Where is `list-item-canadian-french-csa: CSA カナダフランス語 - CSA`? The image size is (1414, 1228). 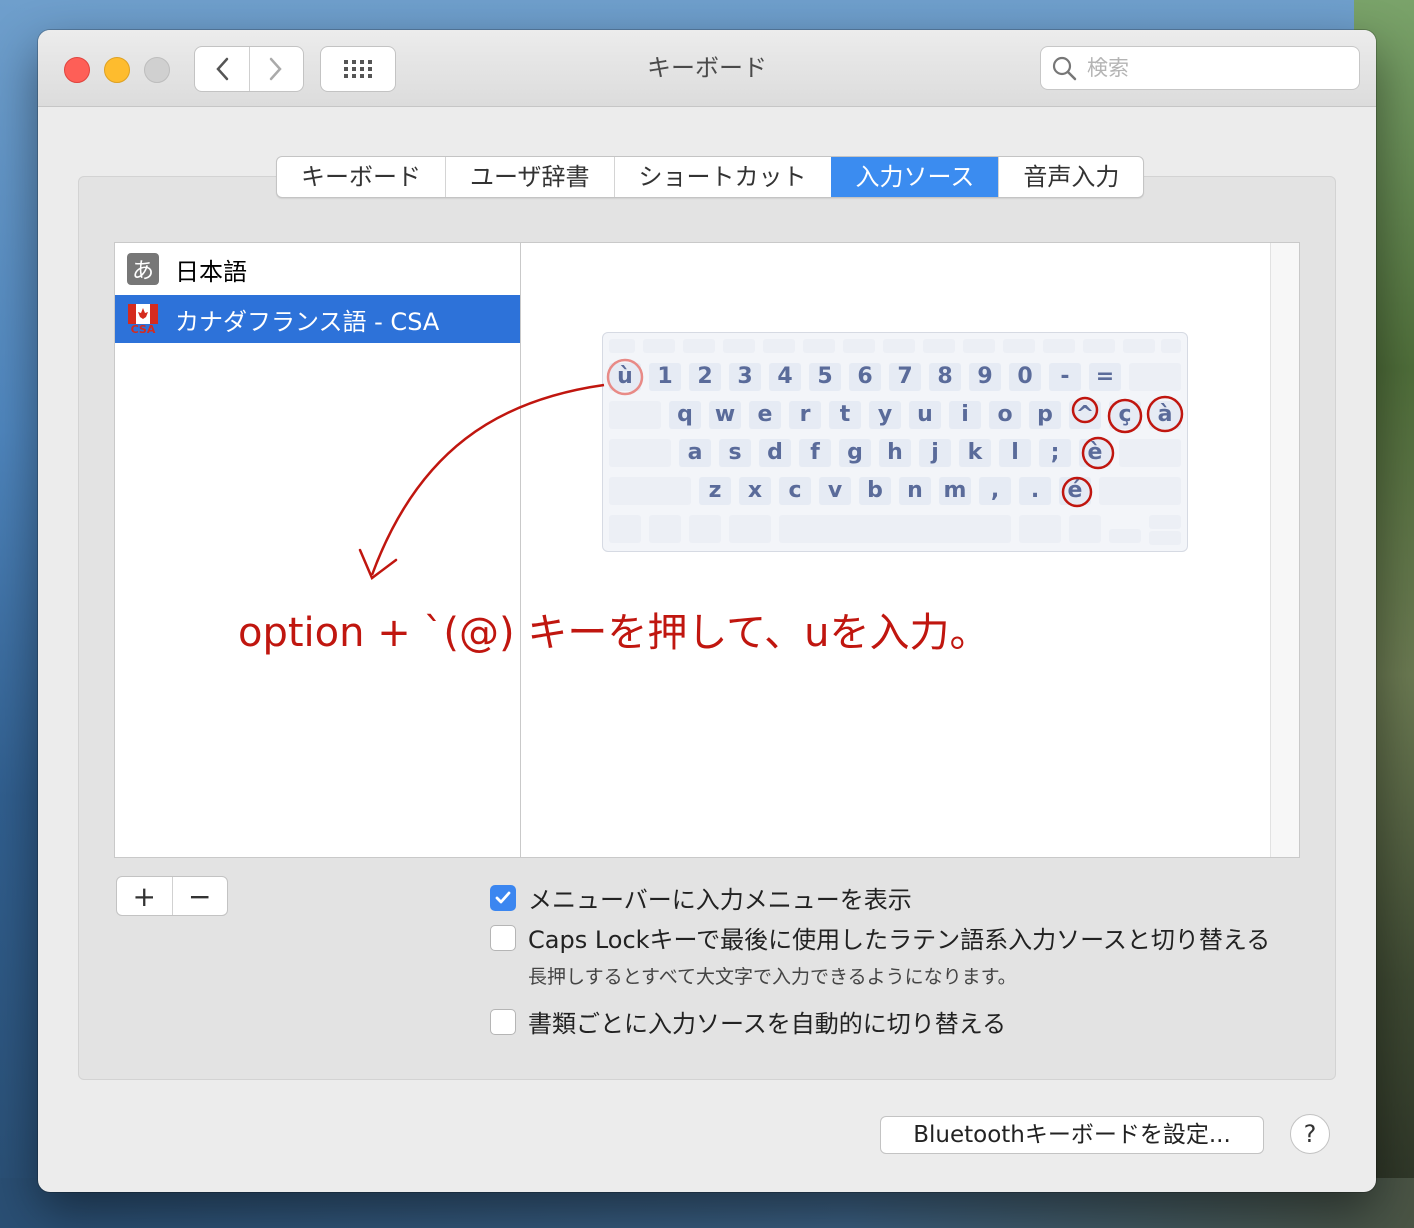
list-item-canadian-french-csa: CSA カナダフランス語 - CSA is located at coordinates (318, 319).